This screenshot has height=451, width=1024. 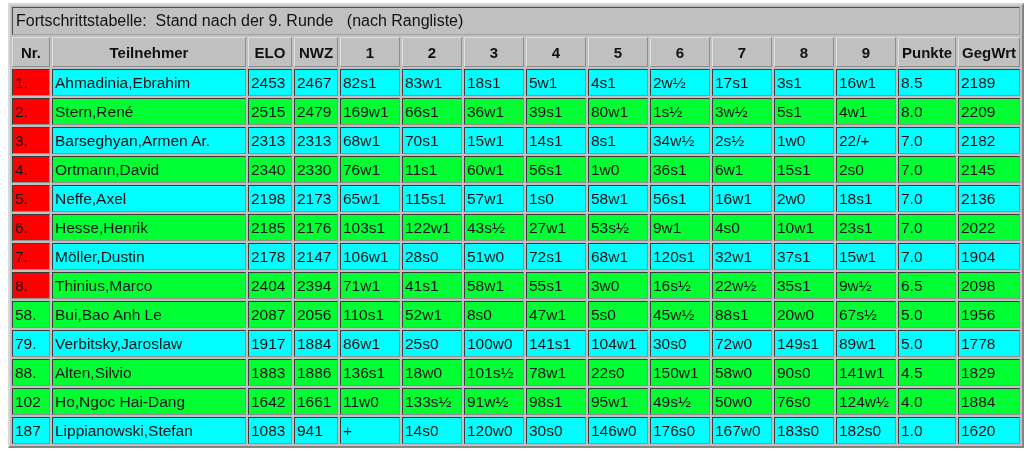 What do you see at coordinates (149, 140) in the screenshot?
I see `table-cell: Barseghyan,Armen Ar.` at bounding box center [149, 140].